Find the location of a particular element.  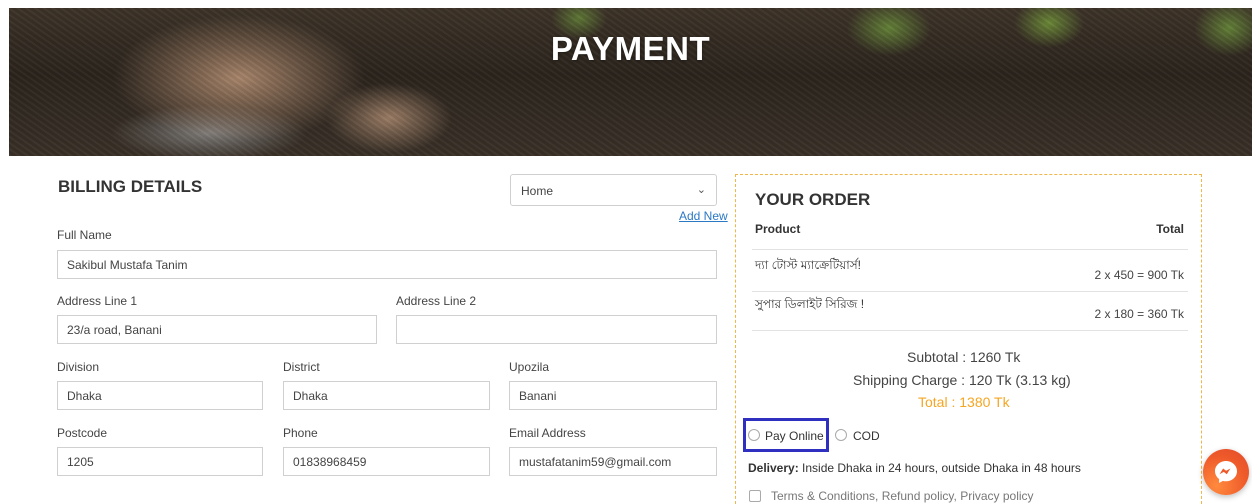

pay-online-label: Pay Online is located at coordinates (794, 436).